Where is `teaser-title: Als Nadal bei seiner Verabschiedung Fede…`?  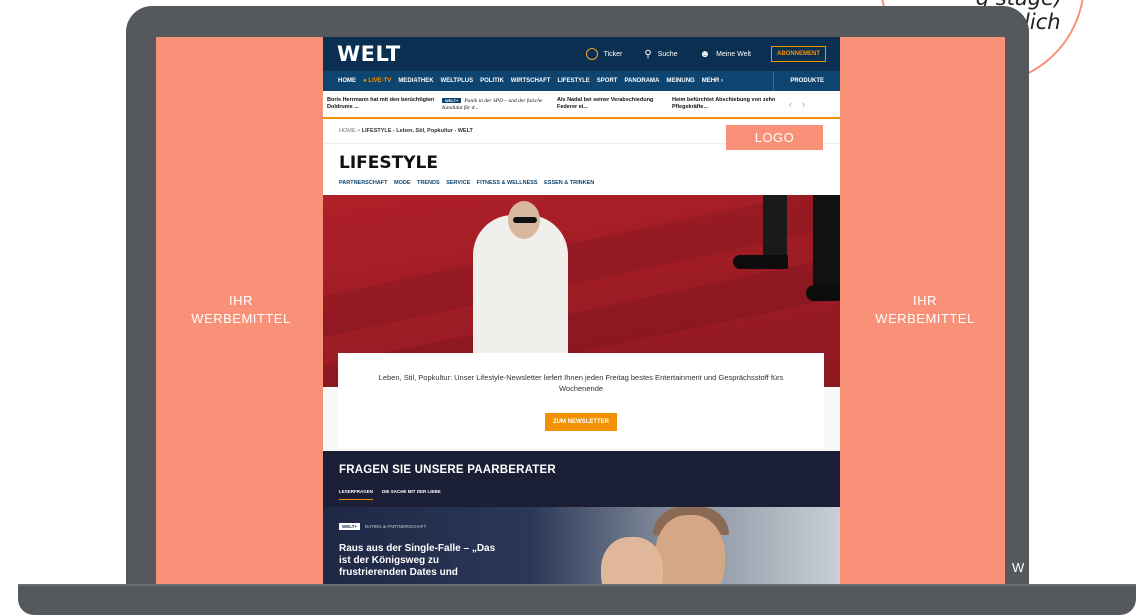
teaser-title: Als Nadal bei seiner Verabschiedung Fede… is located at coordinates (605, 103).